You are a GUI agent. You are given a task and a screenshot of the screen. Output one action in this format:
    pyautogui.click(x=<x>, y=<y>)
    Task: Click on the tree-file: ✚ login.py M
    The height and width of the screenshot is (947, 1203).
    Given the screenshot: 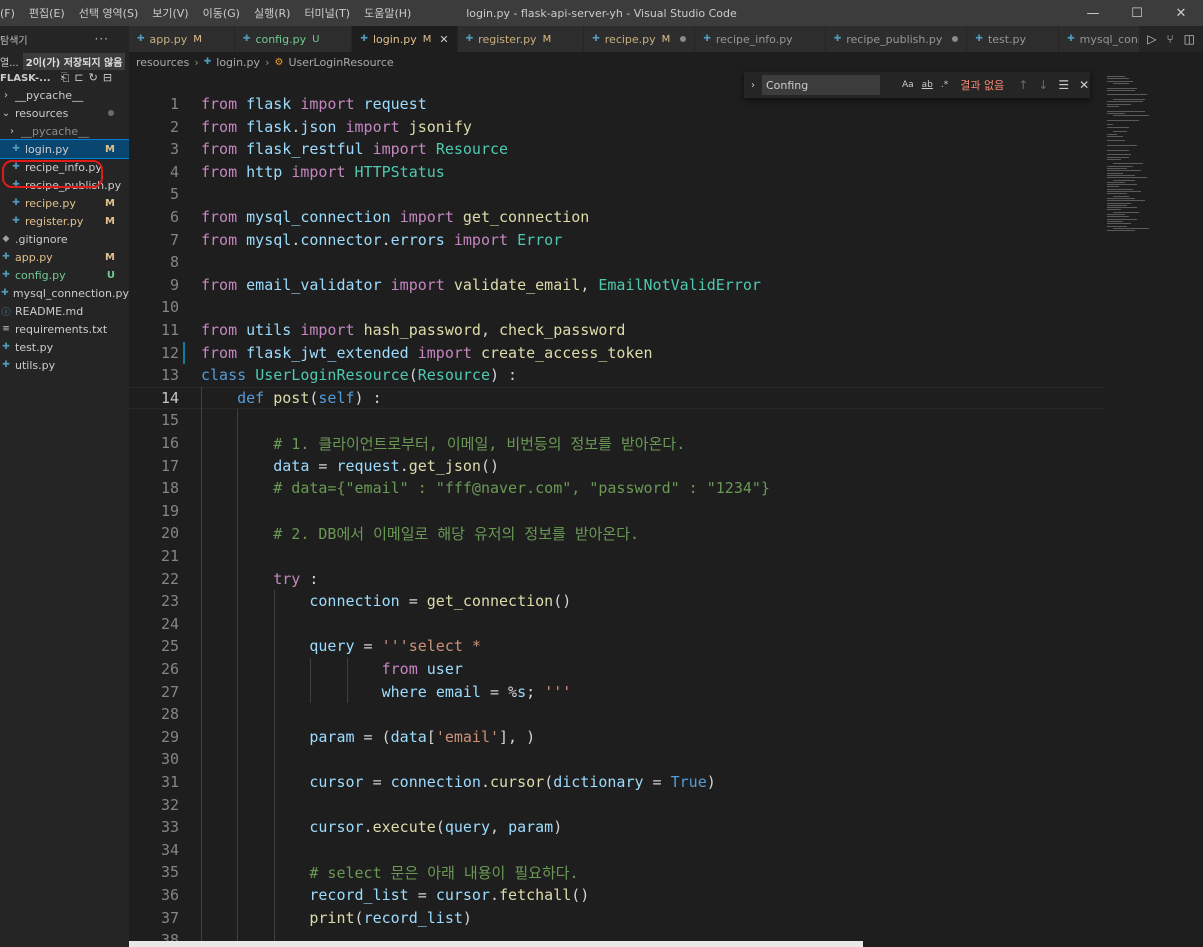 What is the action you would take?
    pyautogui.click(x=64, y=149)
    